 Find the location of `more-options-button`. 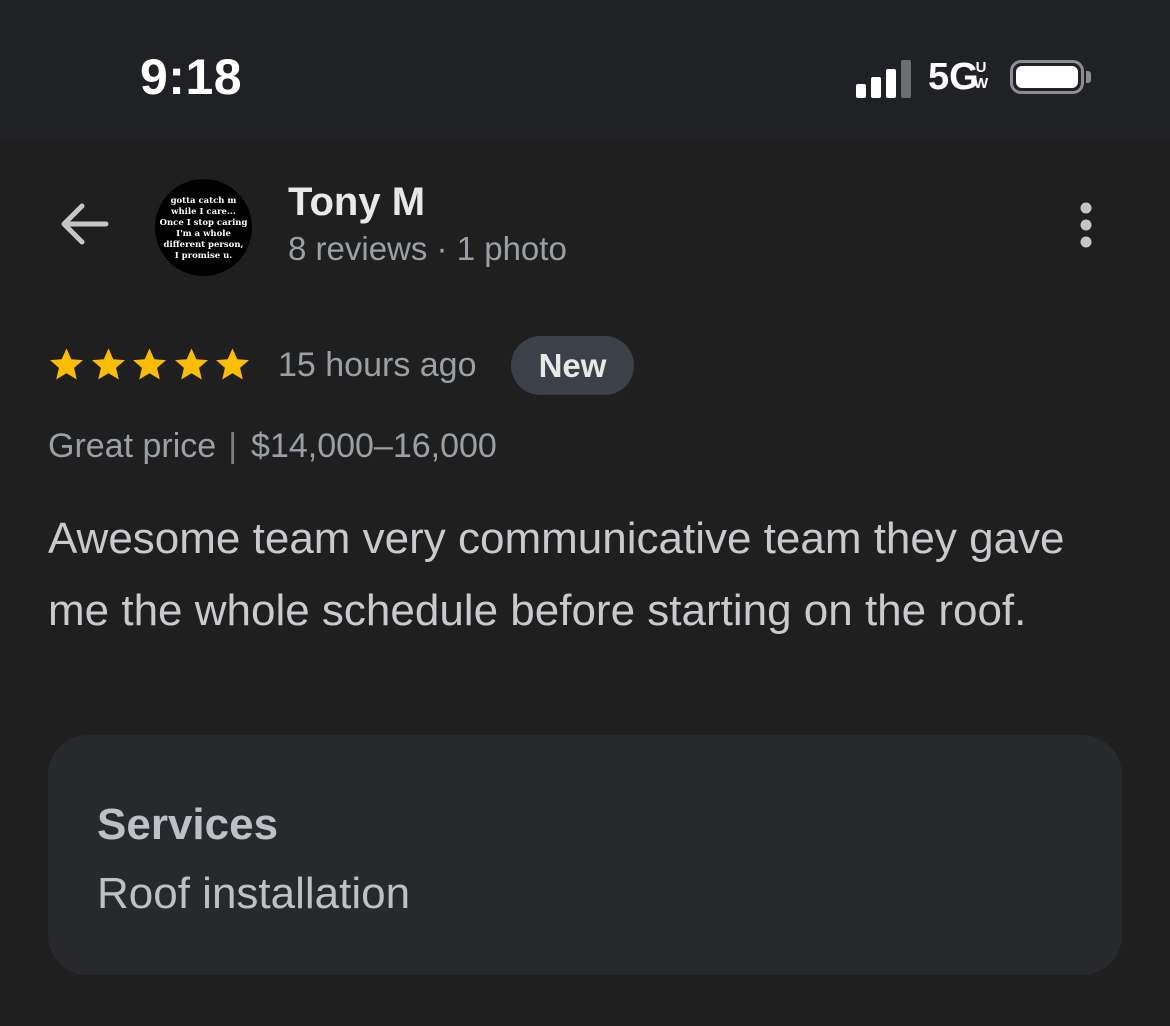

more-options-button is located at coordinates (1086, 226).